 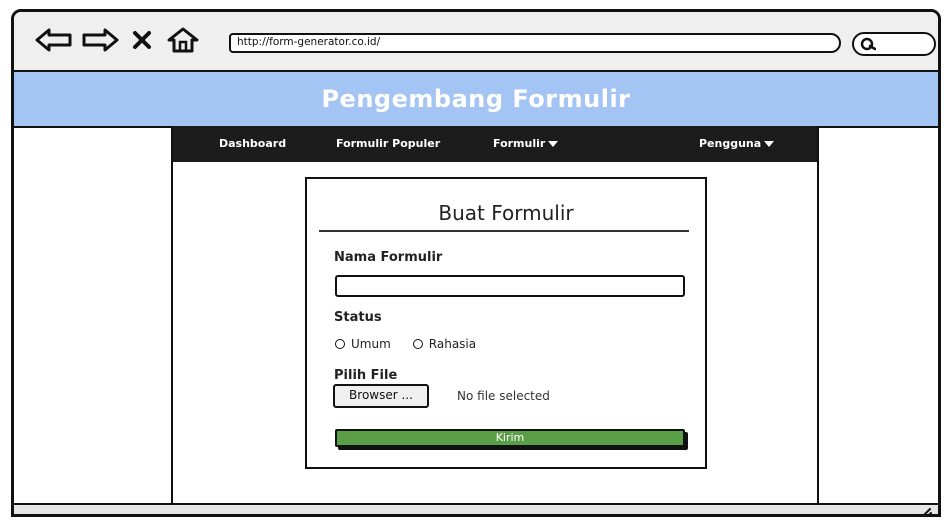 What do you see at coordinates (503, 396) in the screenshot?
I see `file-status-text: No file selected` at bounding box center [503, 396].